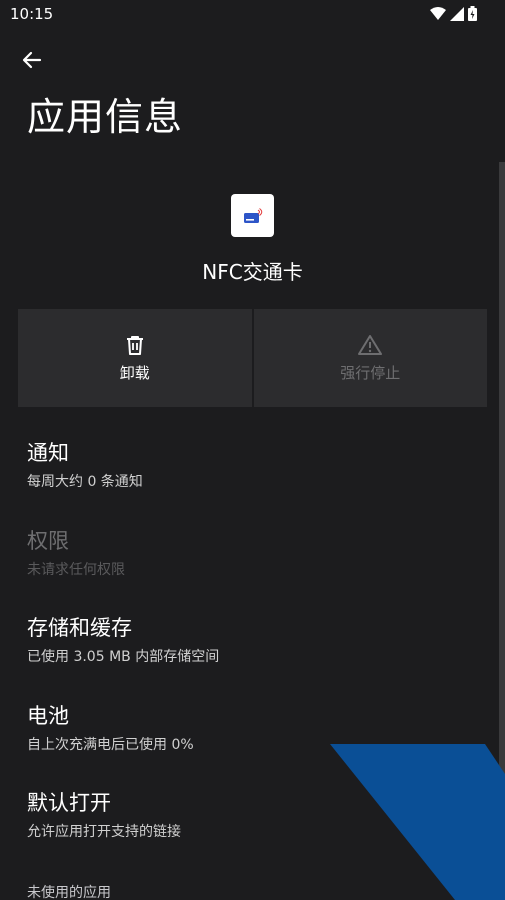 This screenshot has width=505, height=900. I want to click on unused-apps-section-header: 未使用的应用, so click(69, 892).